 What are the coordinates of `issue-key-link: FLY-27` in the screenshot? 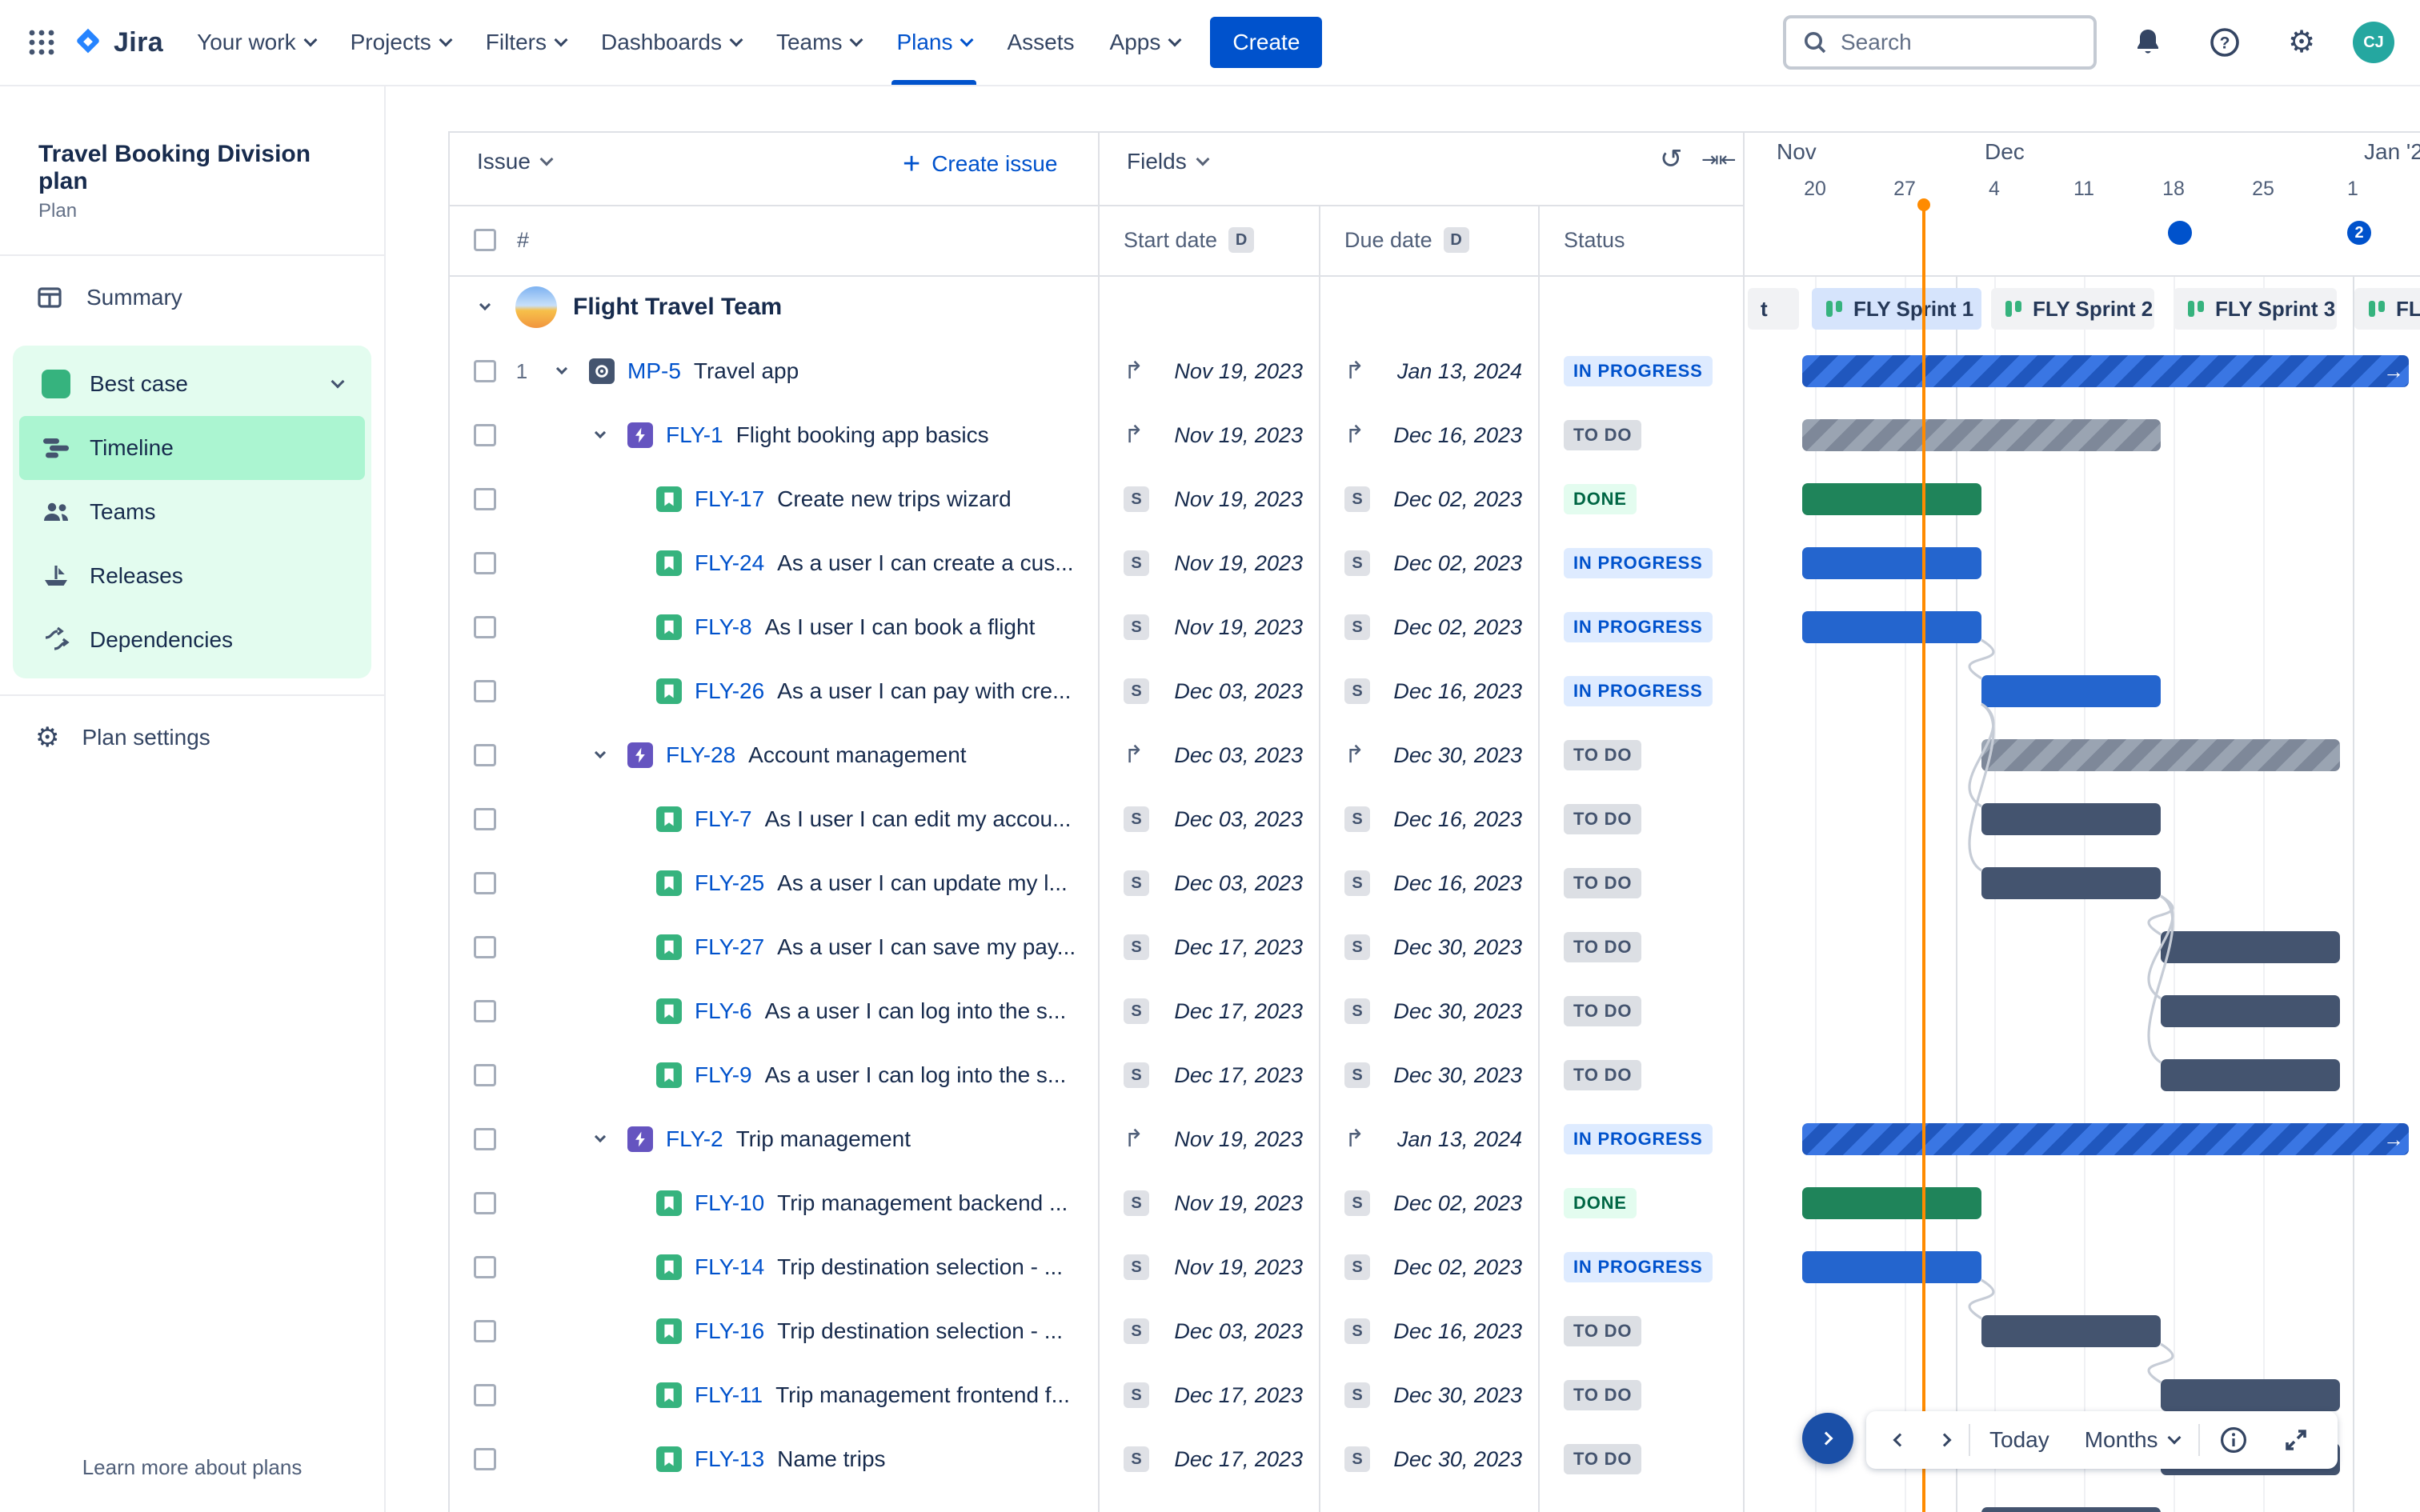 It's located at (729, 947).